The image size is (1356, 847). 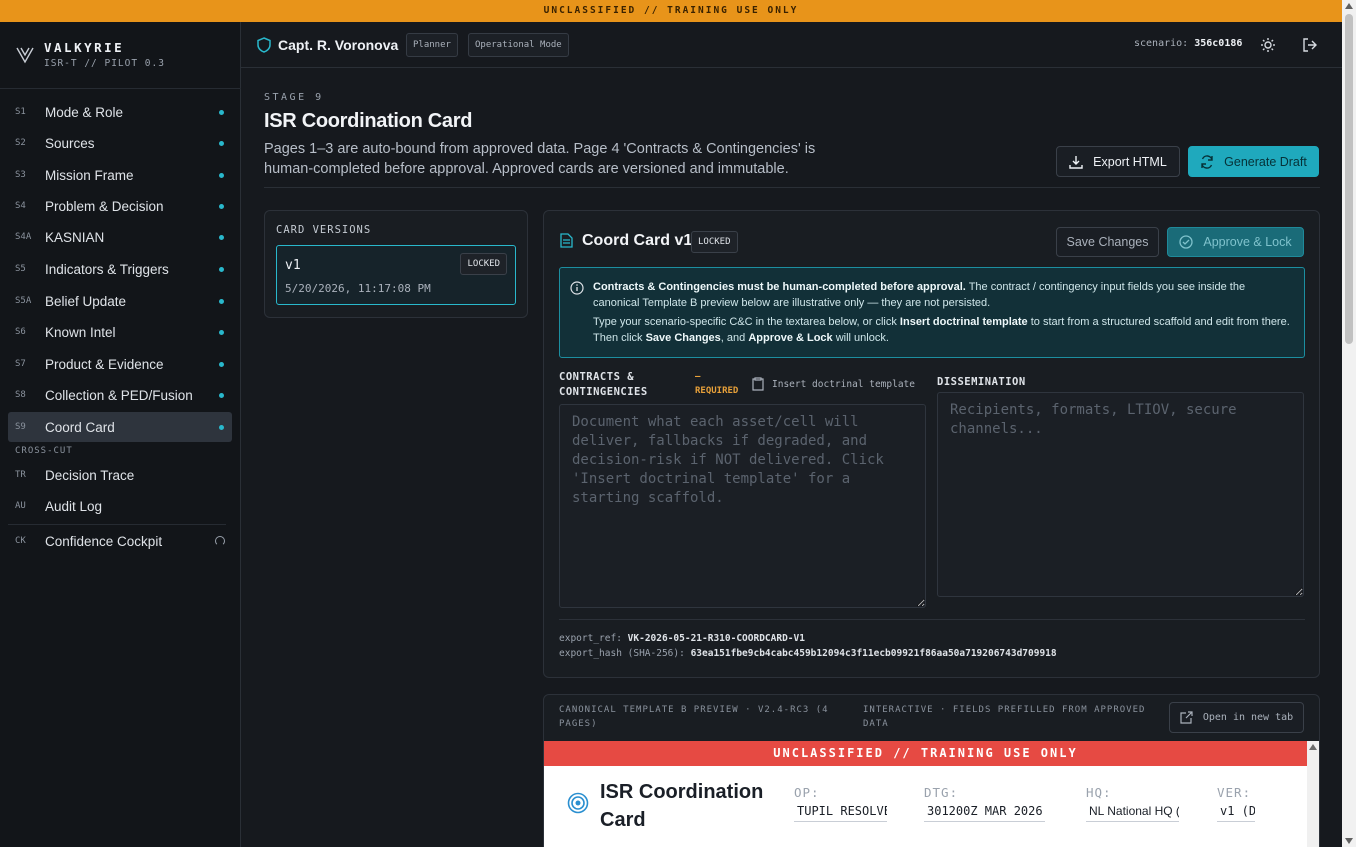 I want to click on preview-field-dtg: 301200Z MAR 2026, so click(x=984, y=813).